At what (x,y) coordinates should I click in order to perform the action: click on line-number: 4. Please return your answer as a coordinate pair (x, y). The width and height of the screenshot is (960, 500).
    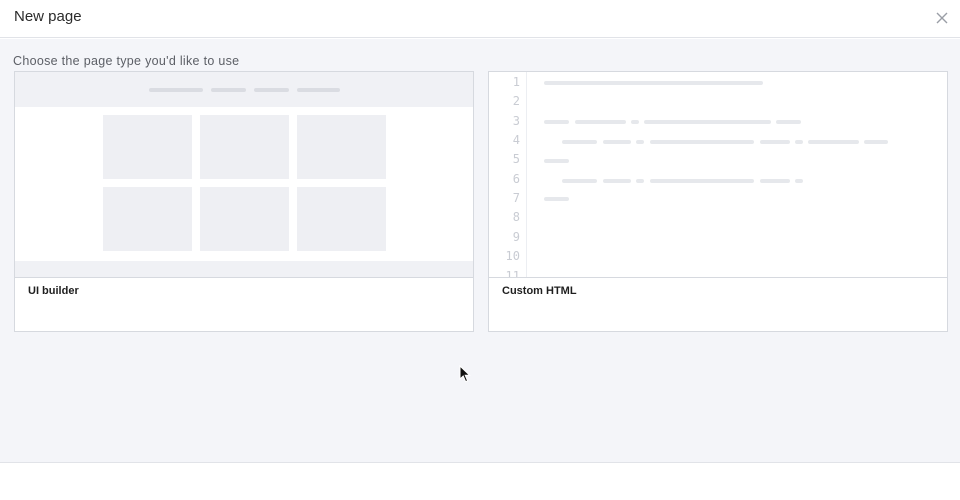
    Looking at the image, I should click on (516, 140).